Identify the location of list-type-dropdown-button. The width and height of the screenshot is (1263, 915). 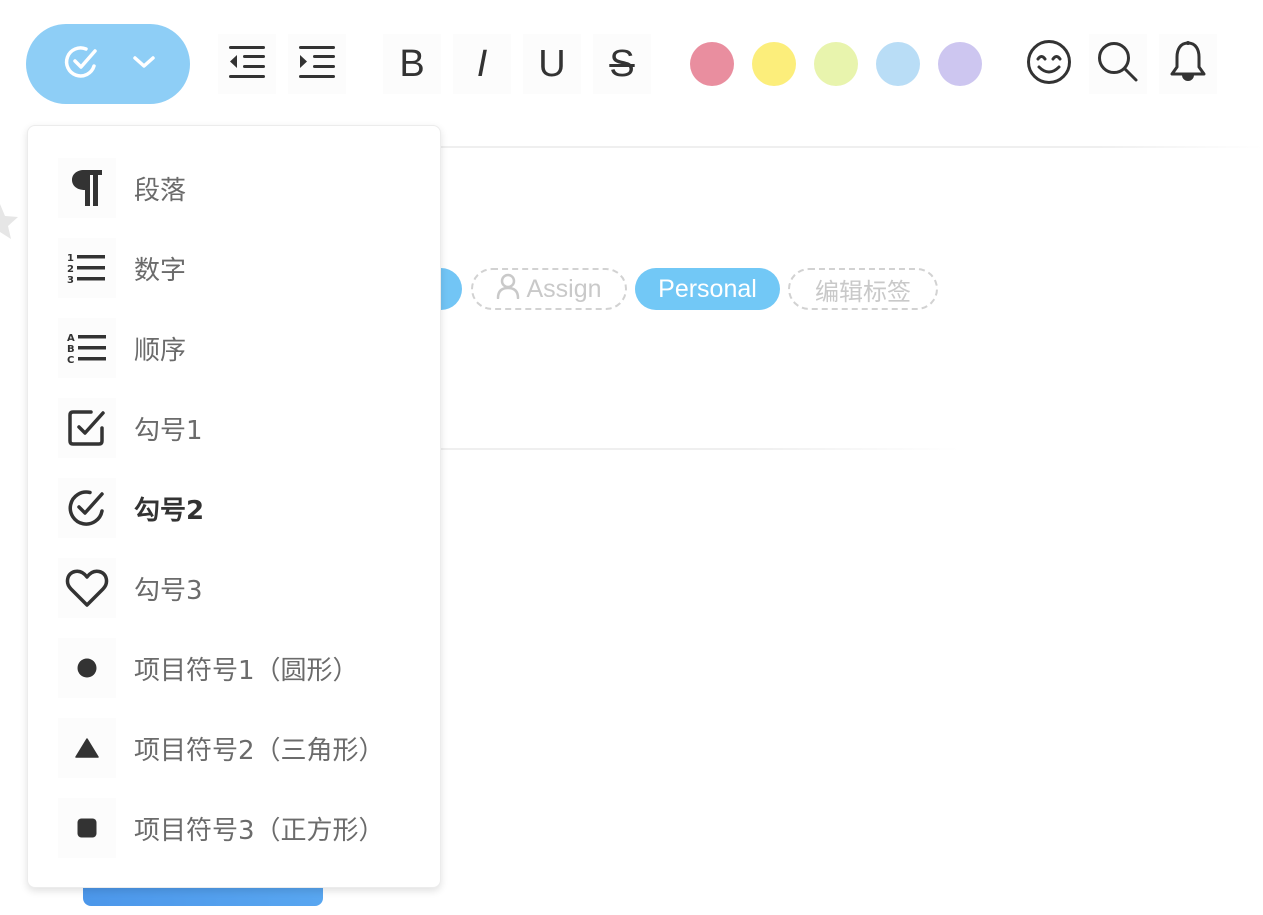
(108, 64).